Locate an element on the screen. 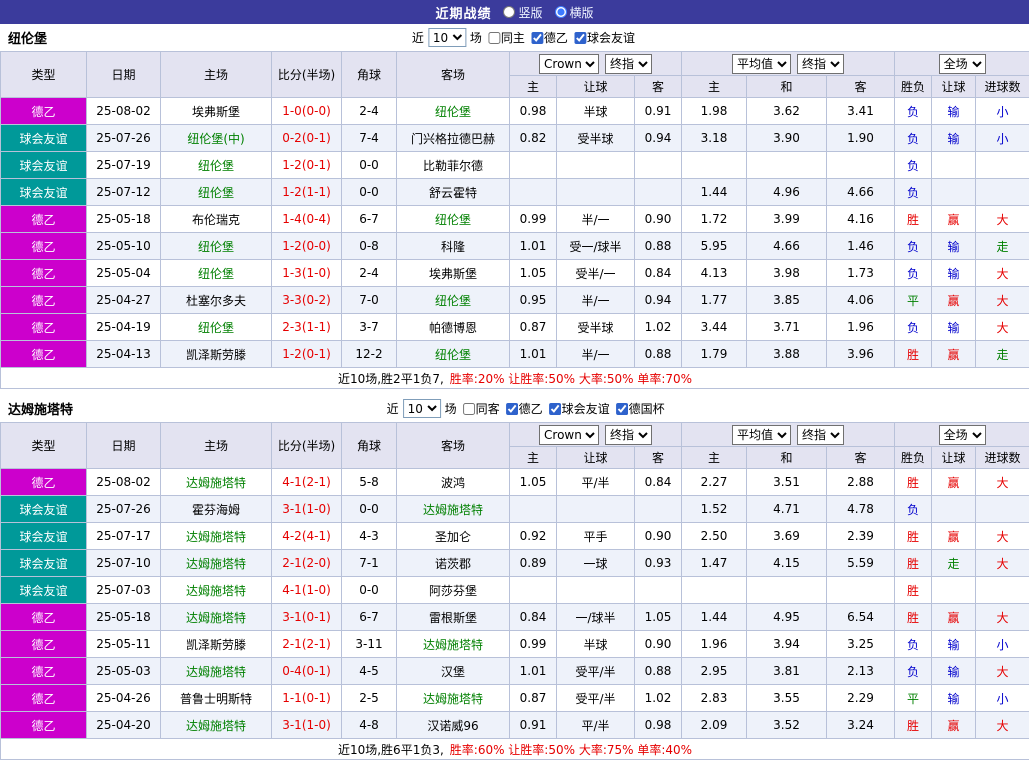  away-team: 圣加仑 is located at coordinates (453, 536).